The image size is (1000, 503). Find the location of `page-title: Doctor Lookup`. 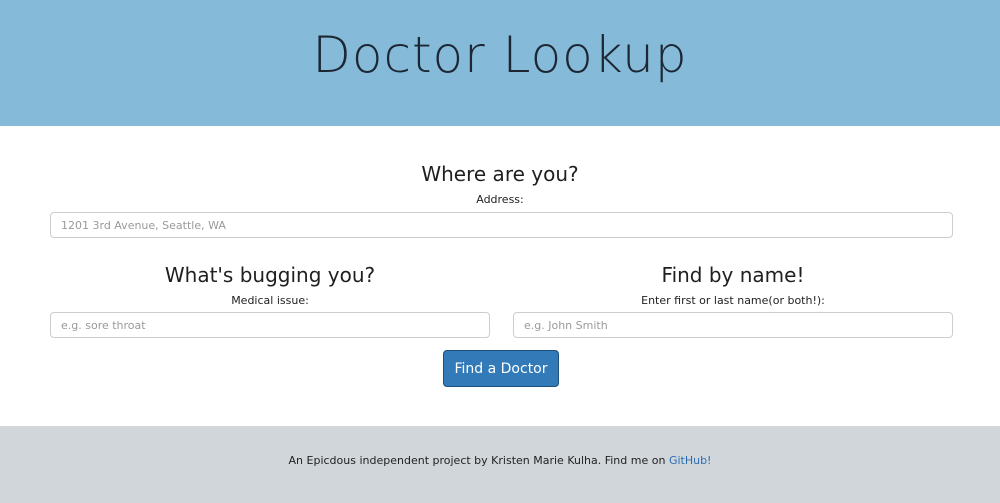

page-title: Doctor Lookup is located at coordinates (500, 55).